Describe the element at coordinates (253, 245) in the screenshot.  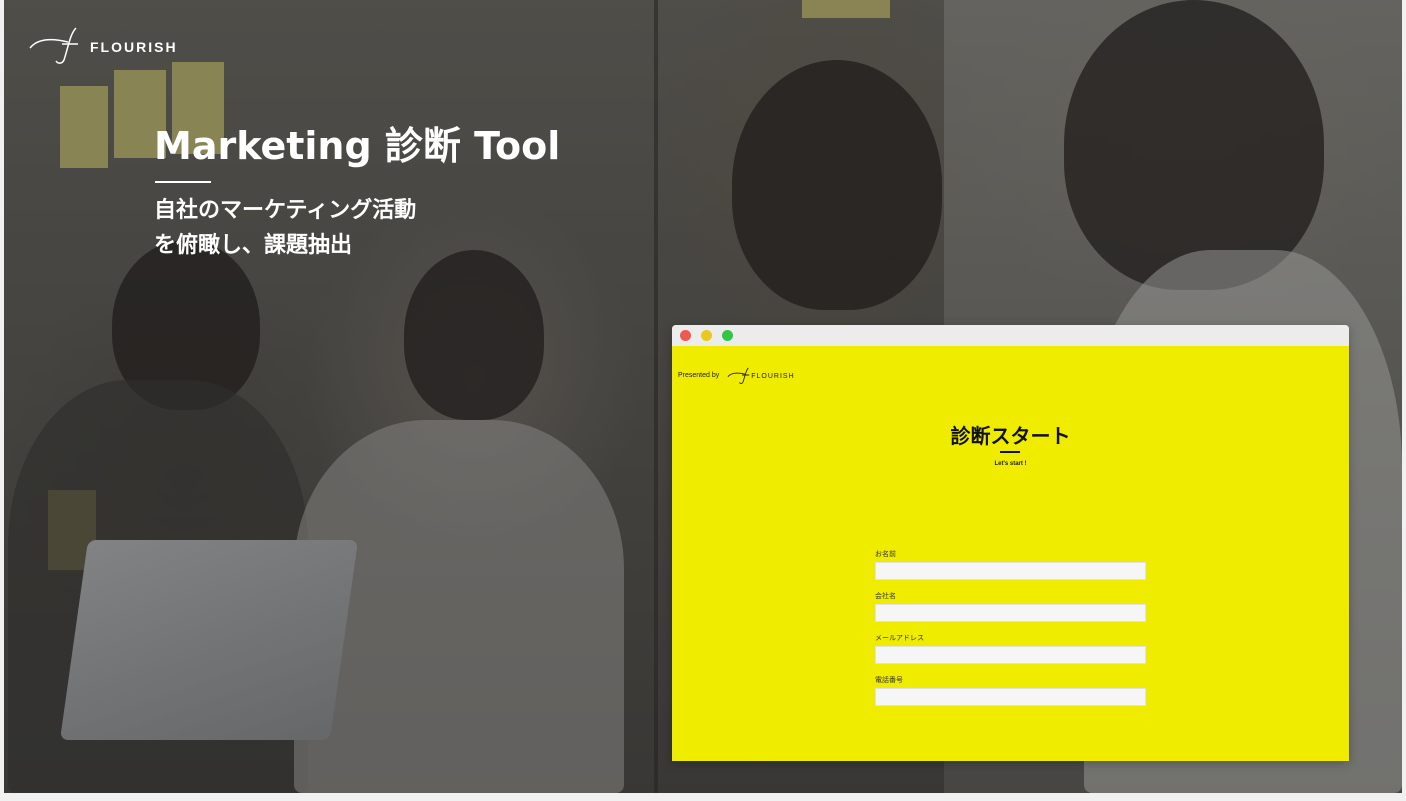
I see `hero-subtitle-line-2: を俯瞰し、課題抽出` at that location.